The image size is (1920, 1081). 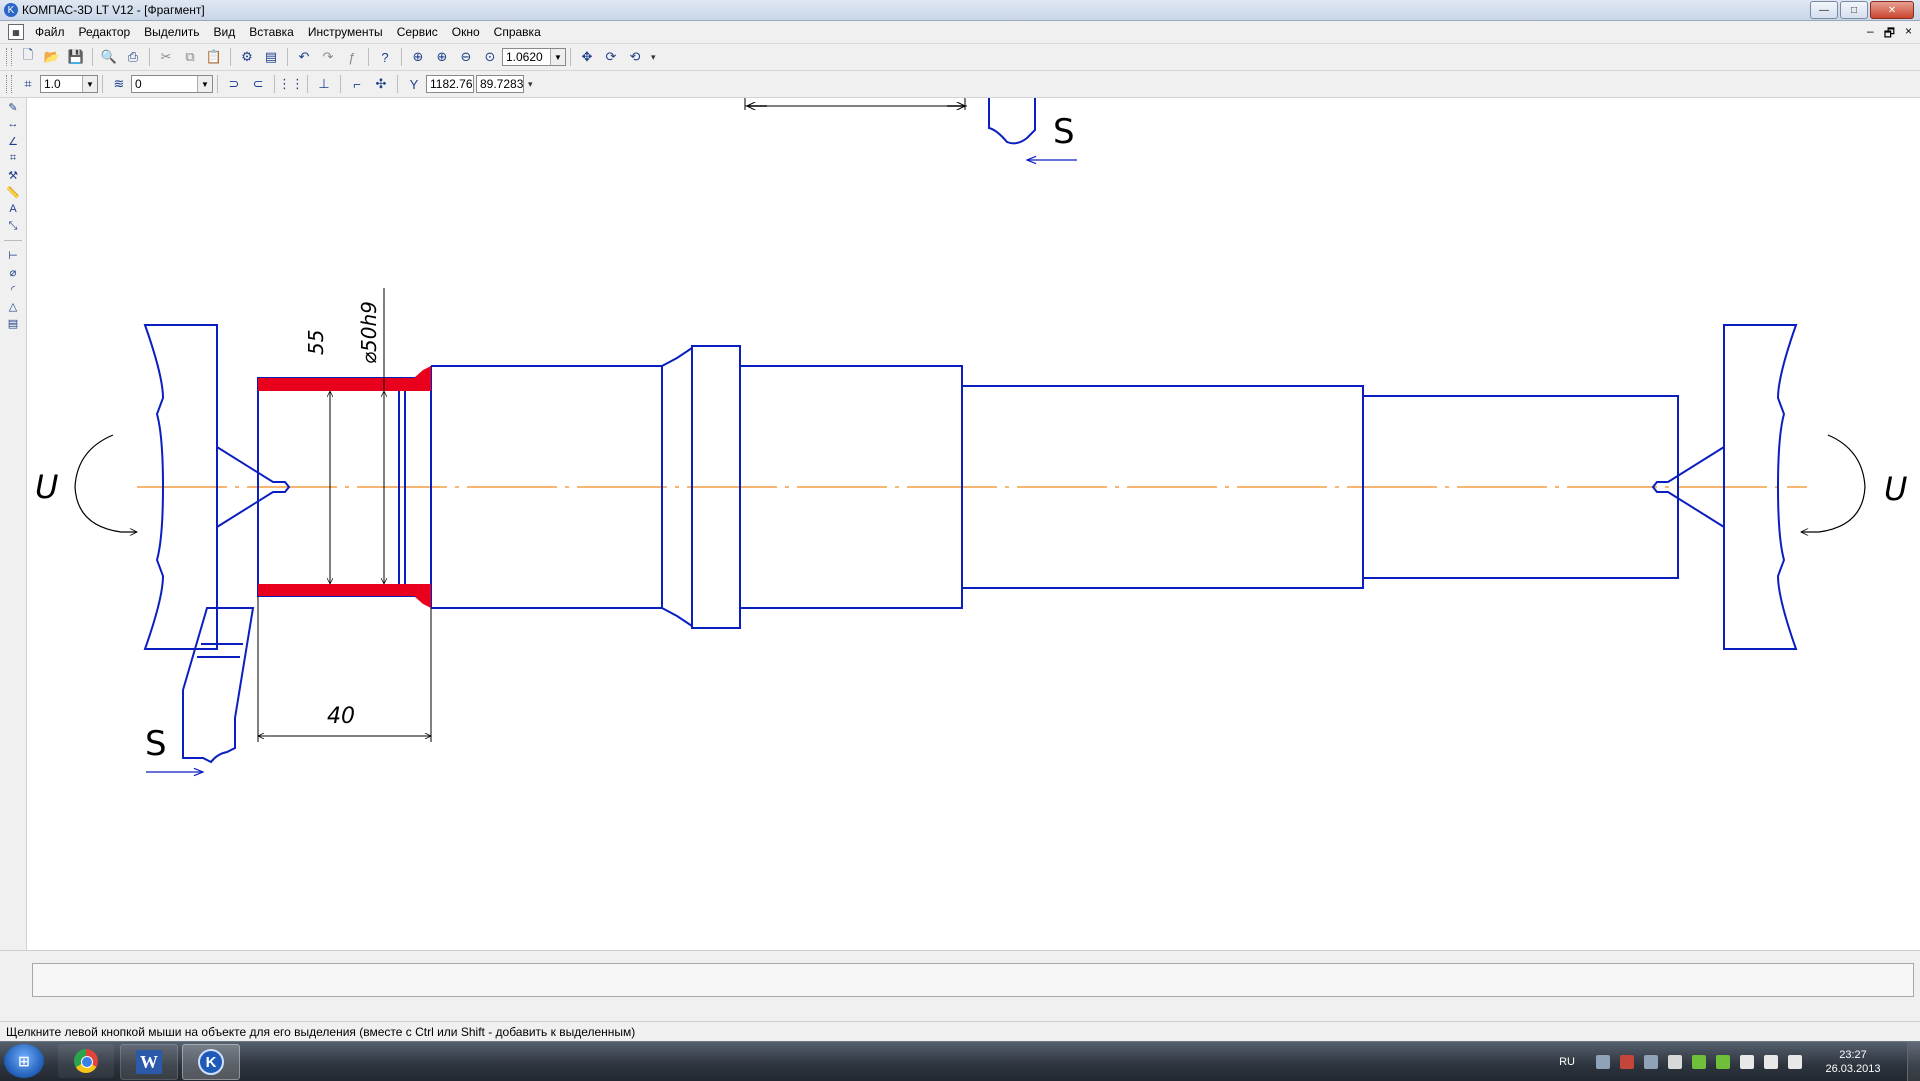 I want to click on system-tray: RU 23:27 26.03.2013, so click(x=1739, y=1061).